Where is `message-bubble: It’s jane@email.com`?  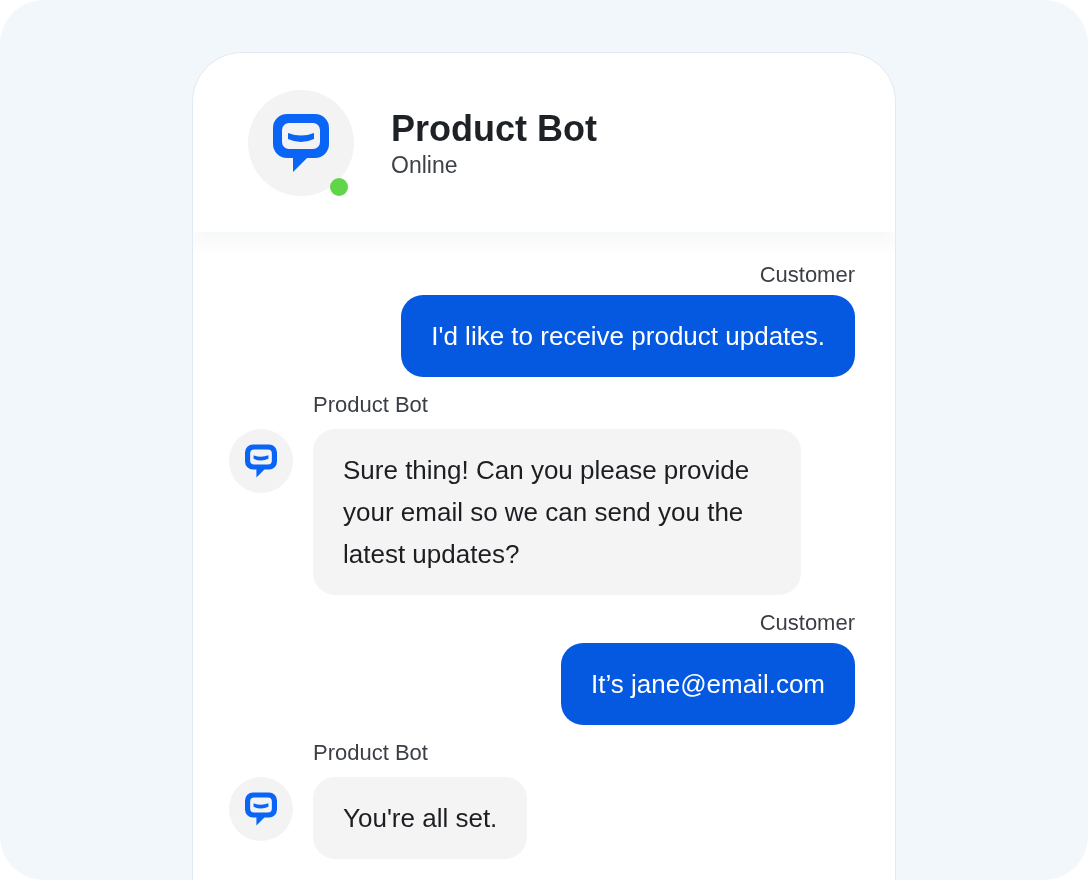
message-bubble: It’s jane@email.com is located at coordinates (708, 684).